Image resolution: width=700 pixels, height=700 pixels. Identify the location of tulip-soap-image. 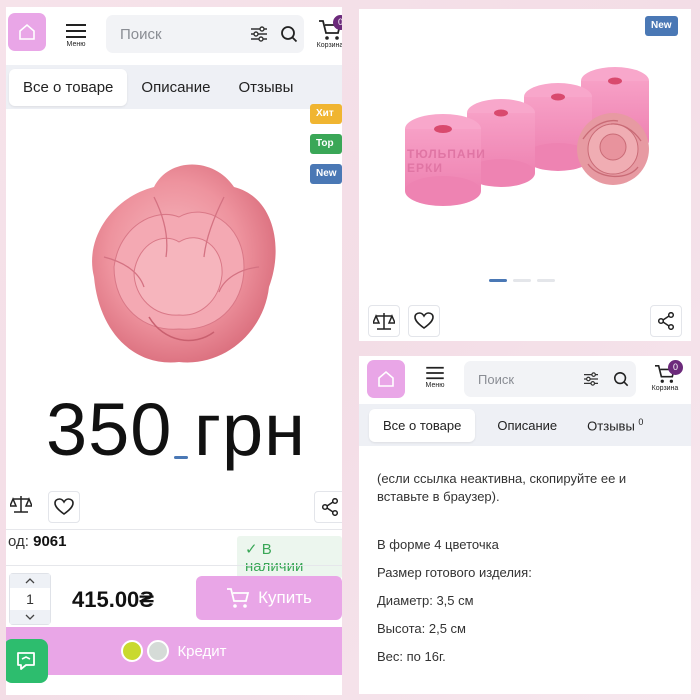
(184, 263).